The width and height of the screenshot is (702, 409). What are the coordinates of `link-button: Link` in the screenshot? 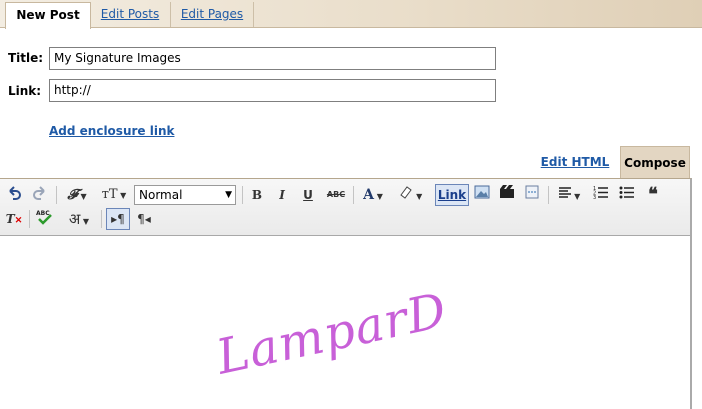 It's located at (452, 195).